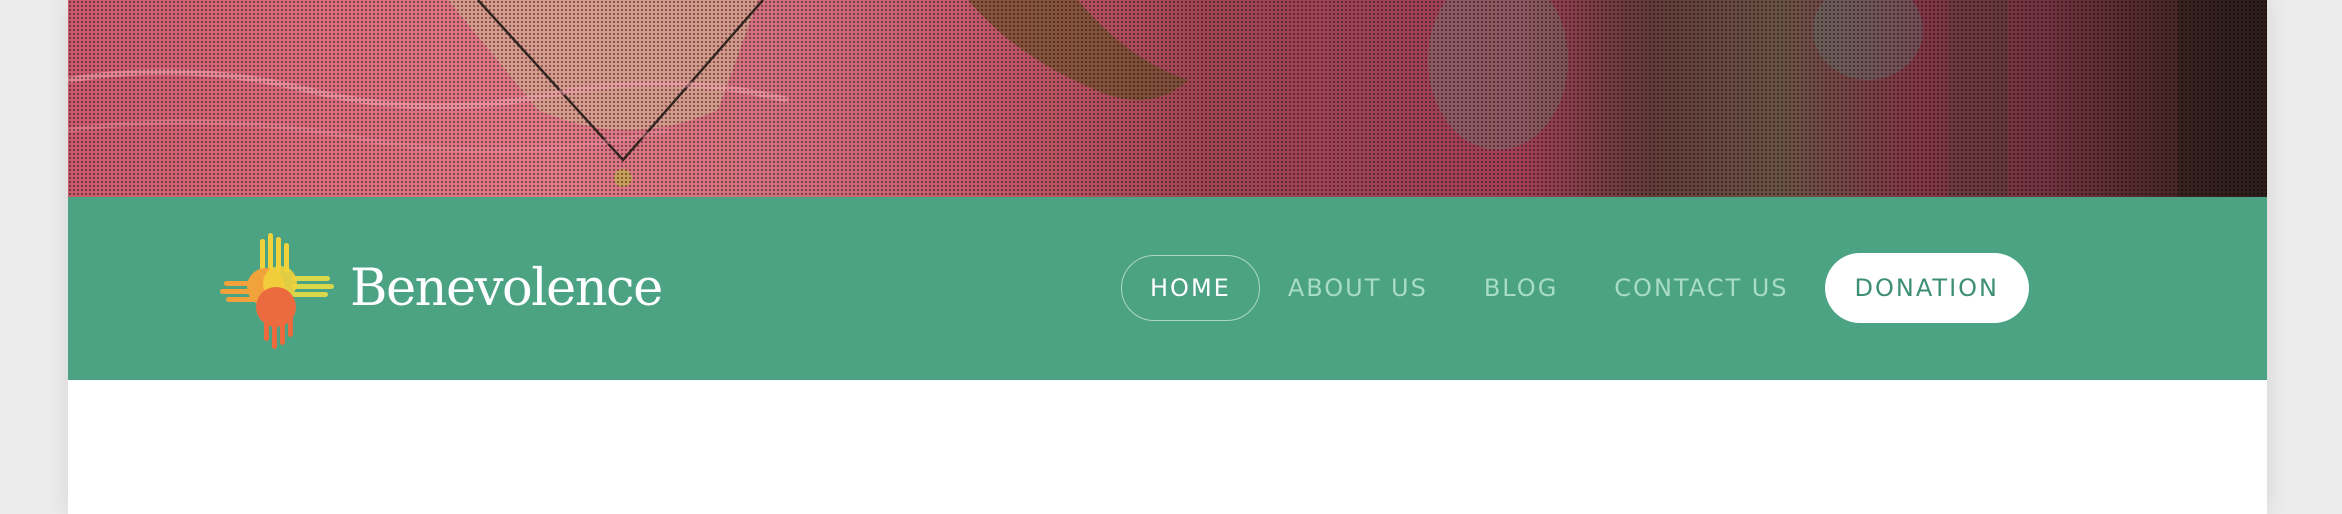  I want to click on brand-name: Benevolence, so click(506, 288).